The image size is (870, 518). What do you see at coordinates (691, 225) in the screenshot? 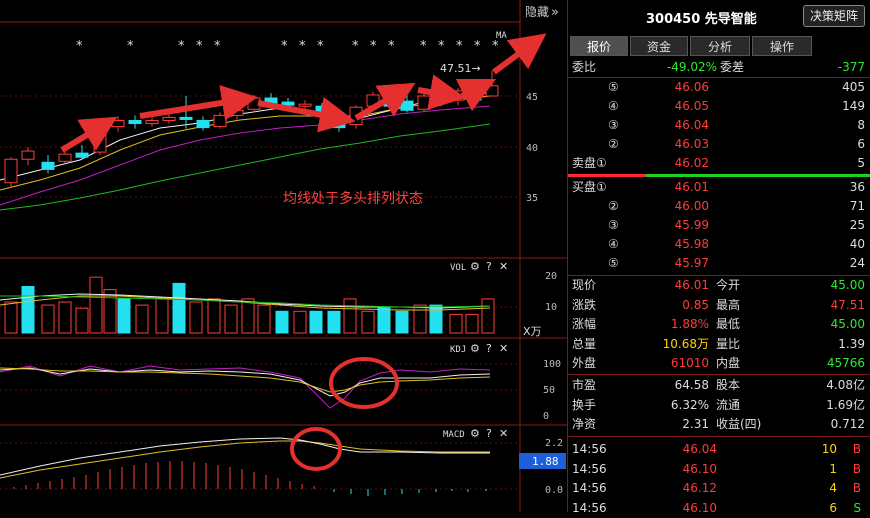
I see `order-price: 45.99` at bounding box center [691, 225].